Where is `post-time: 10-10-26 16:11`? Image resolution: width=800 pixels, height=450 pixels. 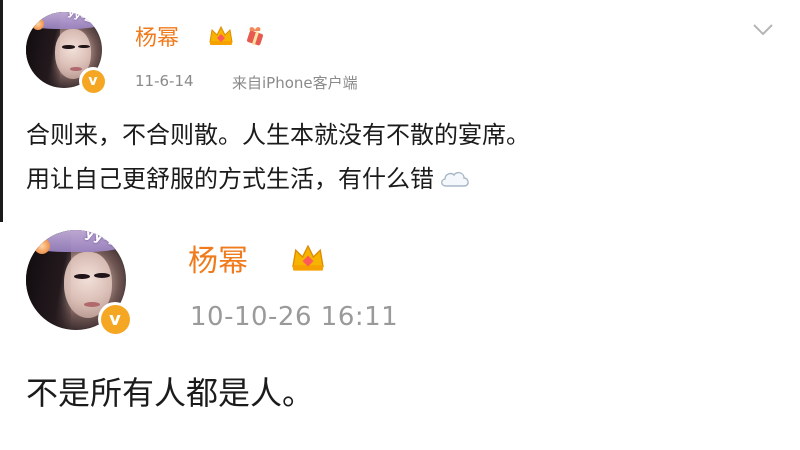 post-time: 10-10-26 16:11 is located at coordinates (294, 317).